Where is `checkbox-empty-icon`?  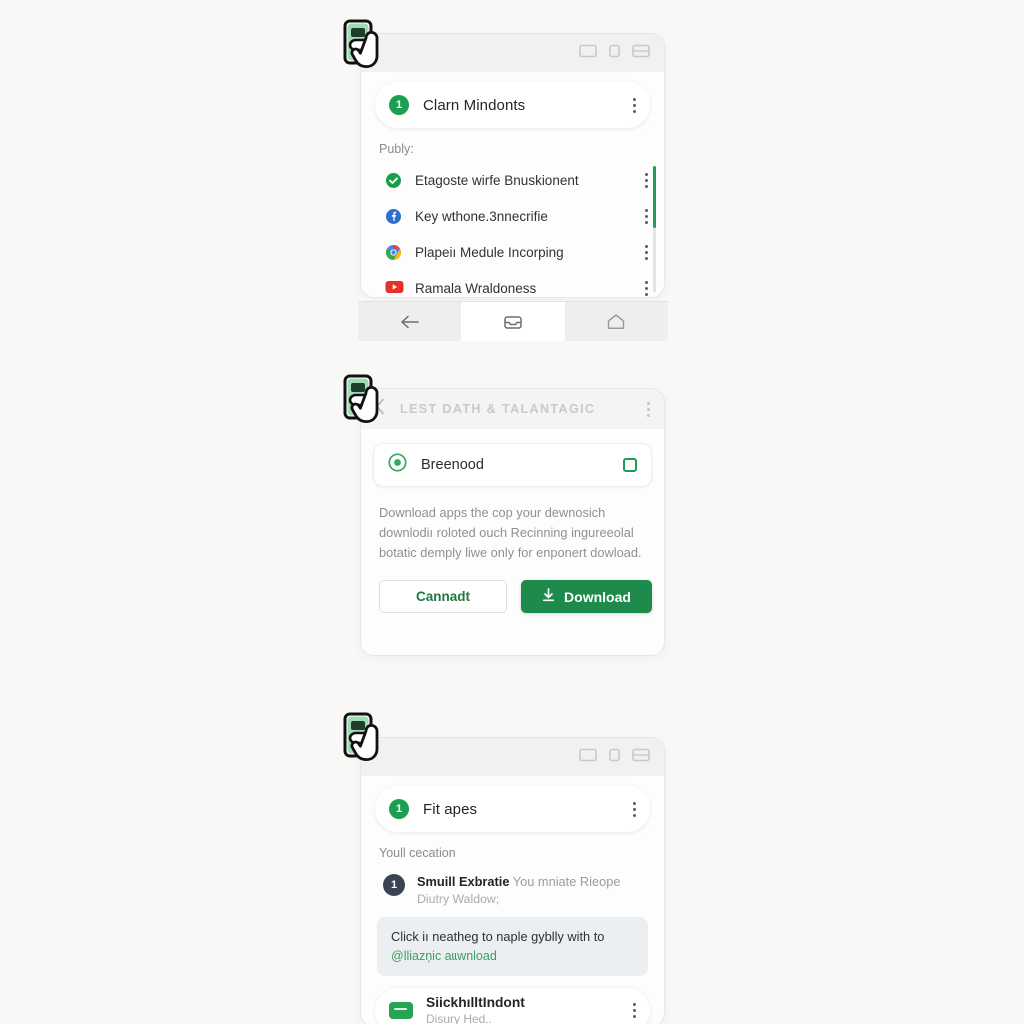
checkbox-empty-icon is located at coordinates (630, 465).